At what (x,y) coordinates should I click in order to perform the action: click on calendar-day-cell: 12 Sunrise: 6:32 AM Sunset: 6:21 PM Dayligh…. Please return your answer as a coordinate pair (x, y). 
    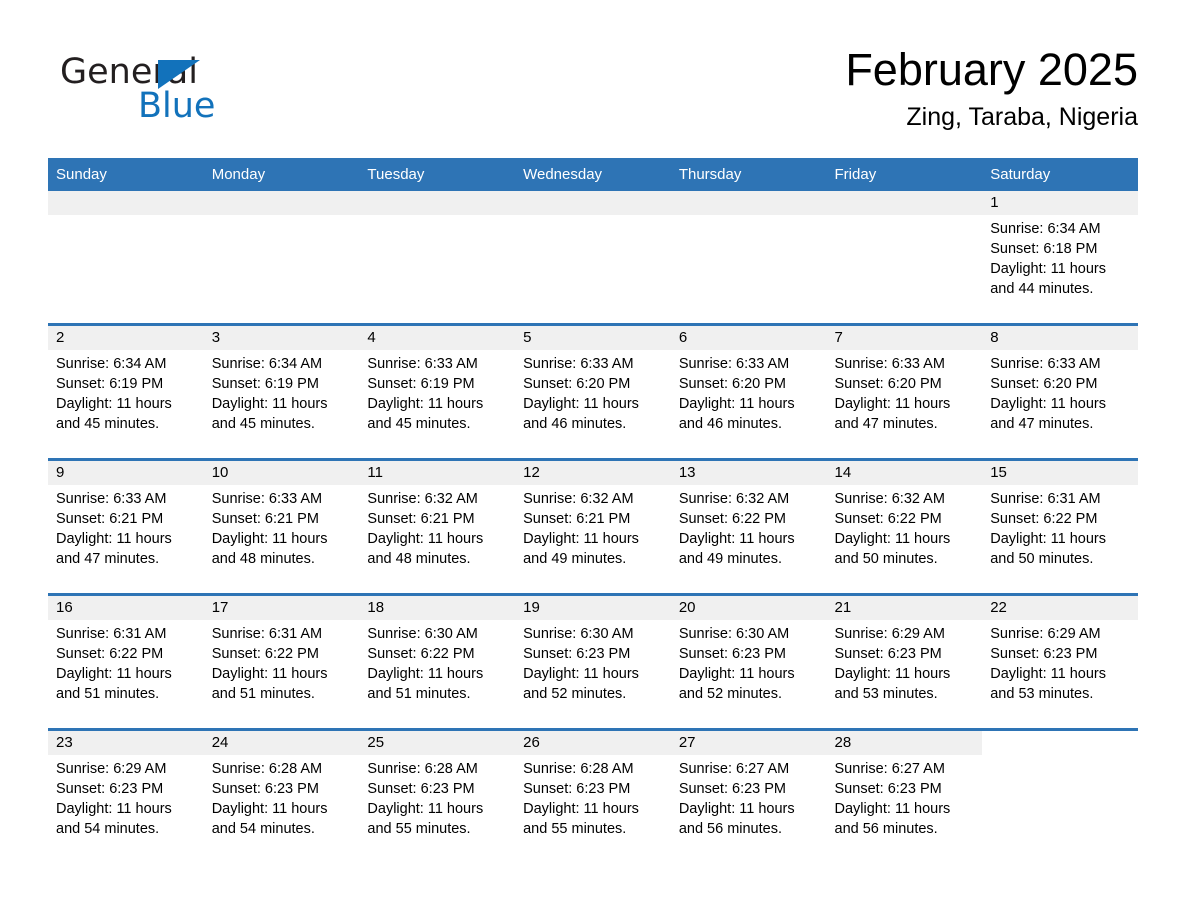
    Looking at the image, I should click on (593, 526).